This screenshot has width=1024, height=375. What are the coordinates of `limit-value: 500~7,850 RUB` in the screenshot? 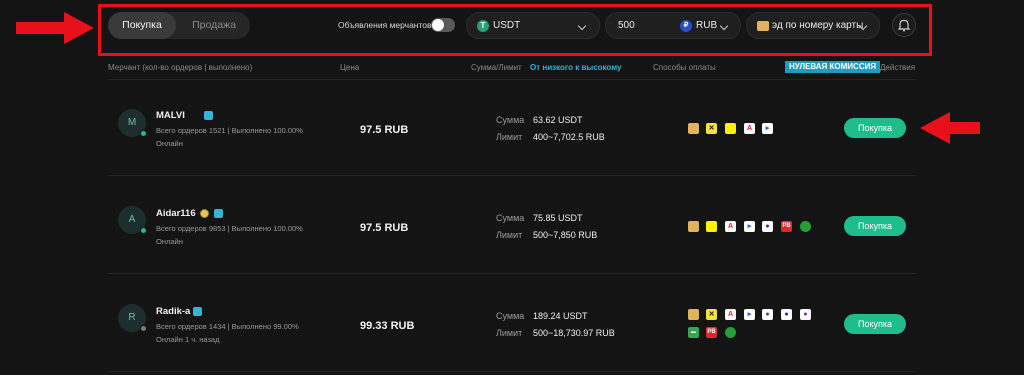 It's located at (565, 235).